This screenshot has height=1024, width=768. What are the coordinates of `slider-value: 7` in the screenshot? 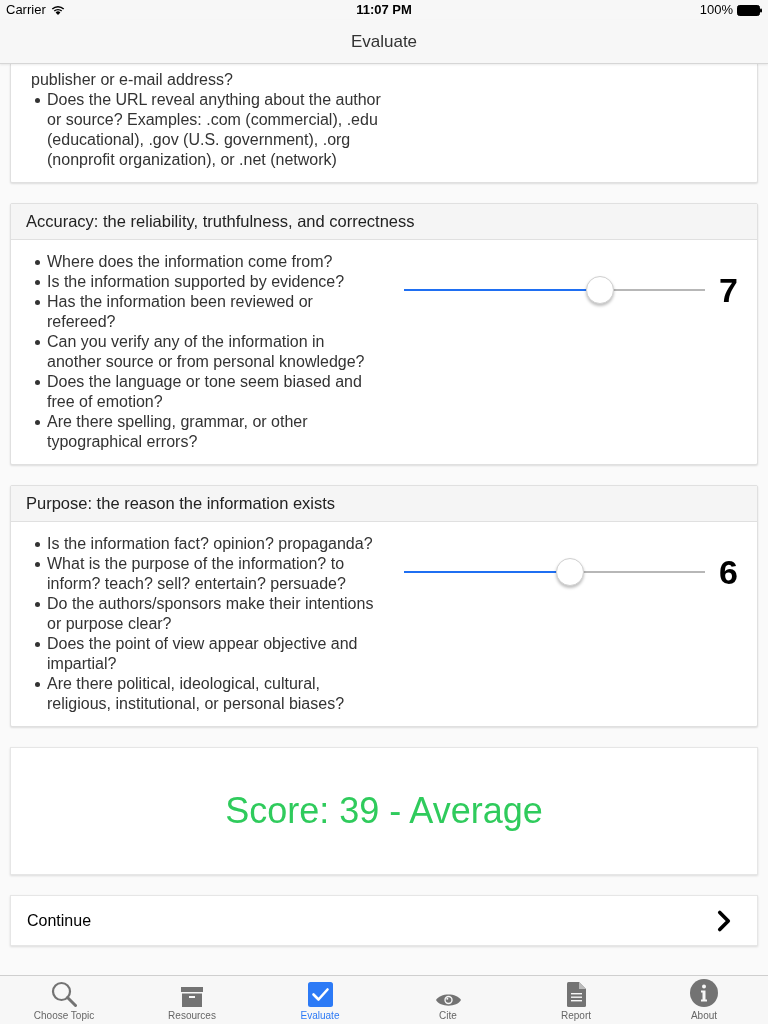 It's located at (728, 290).